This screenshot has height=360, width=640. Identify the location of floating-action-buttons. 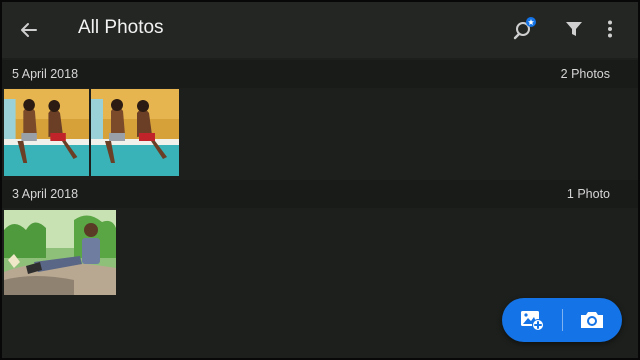
(562, 320).